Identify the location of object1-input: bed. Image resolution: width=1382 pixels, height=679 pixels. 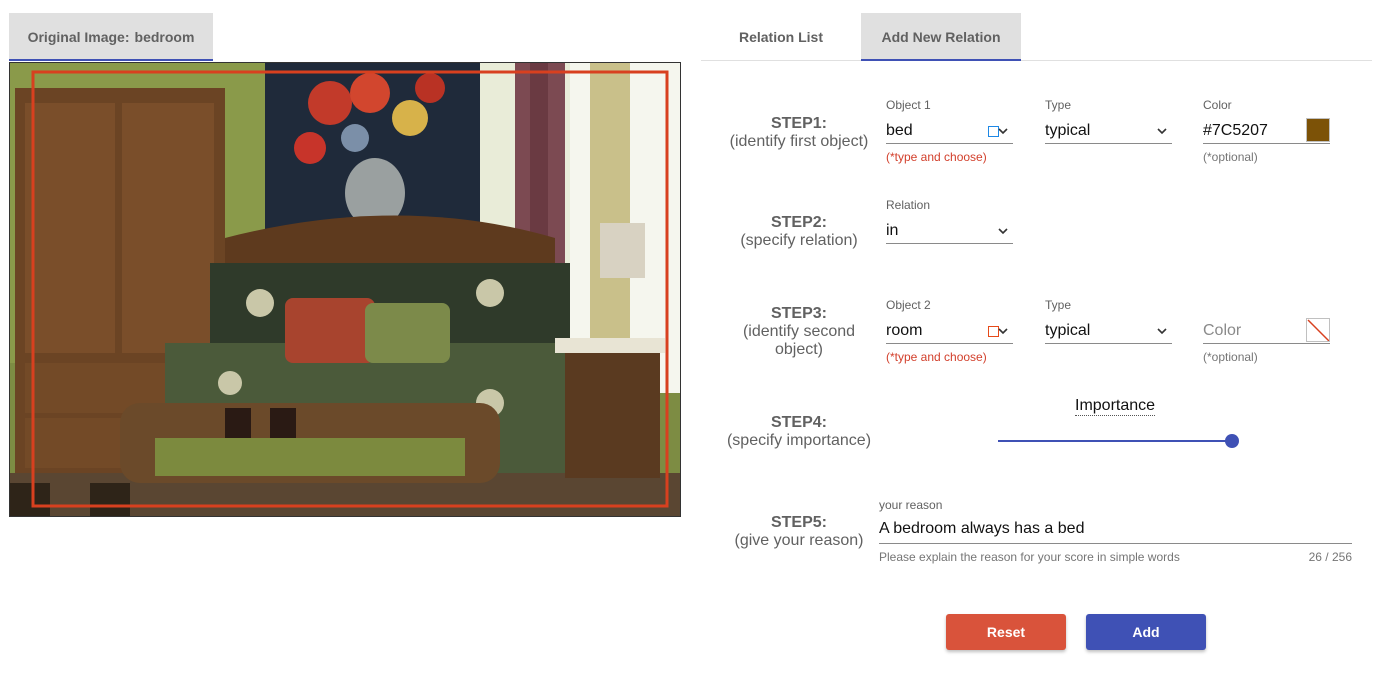
(949, 132).